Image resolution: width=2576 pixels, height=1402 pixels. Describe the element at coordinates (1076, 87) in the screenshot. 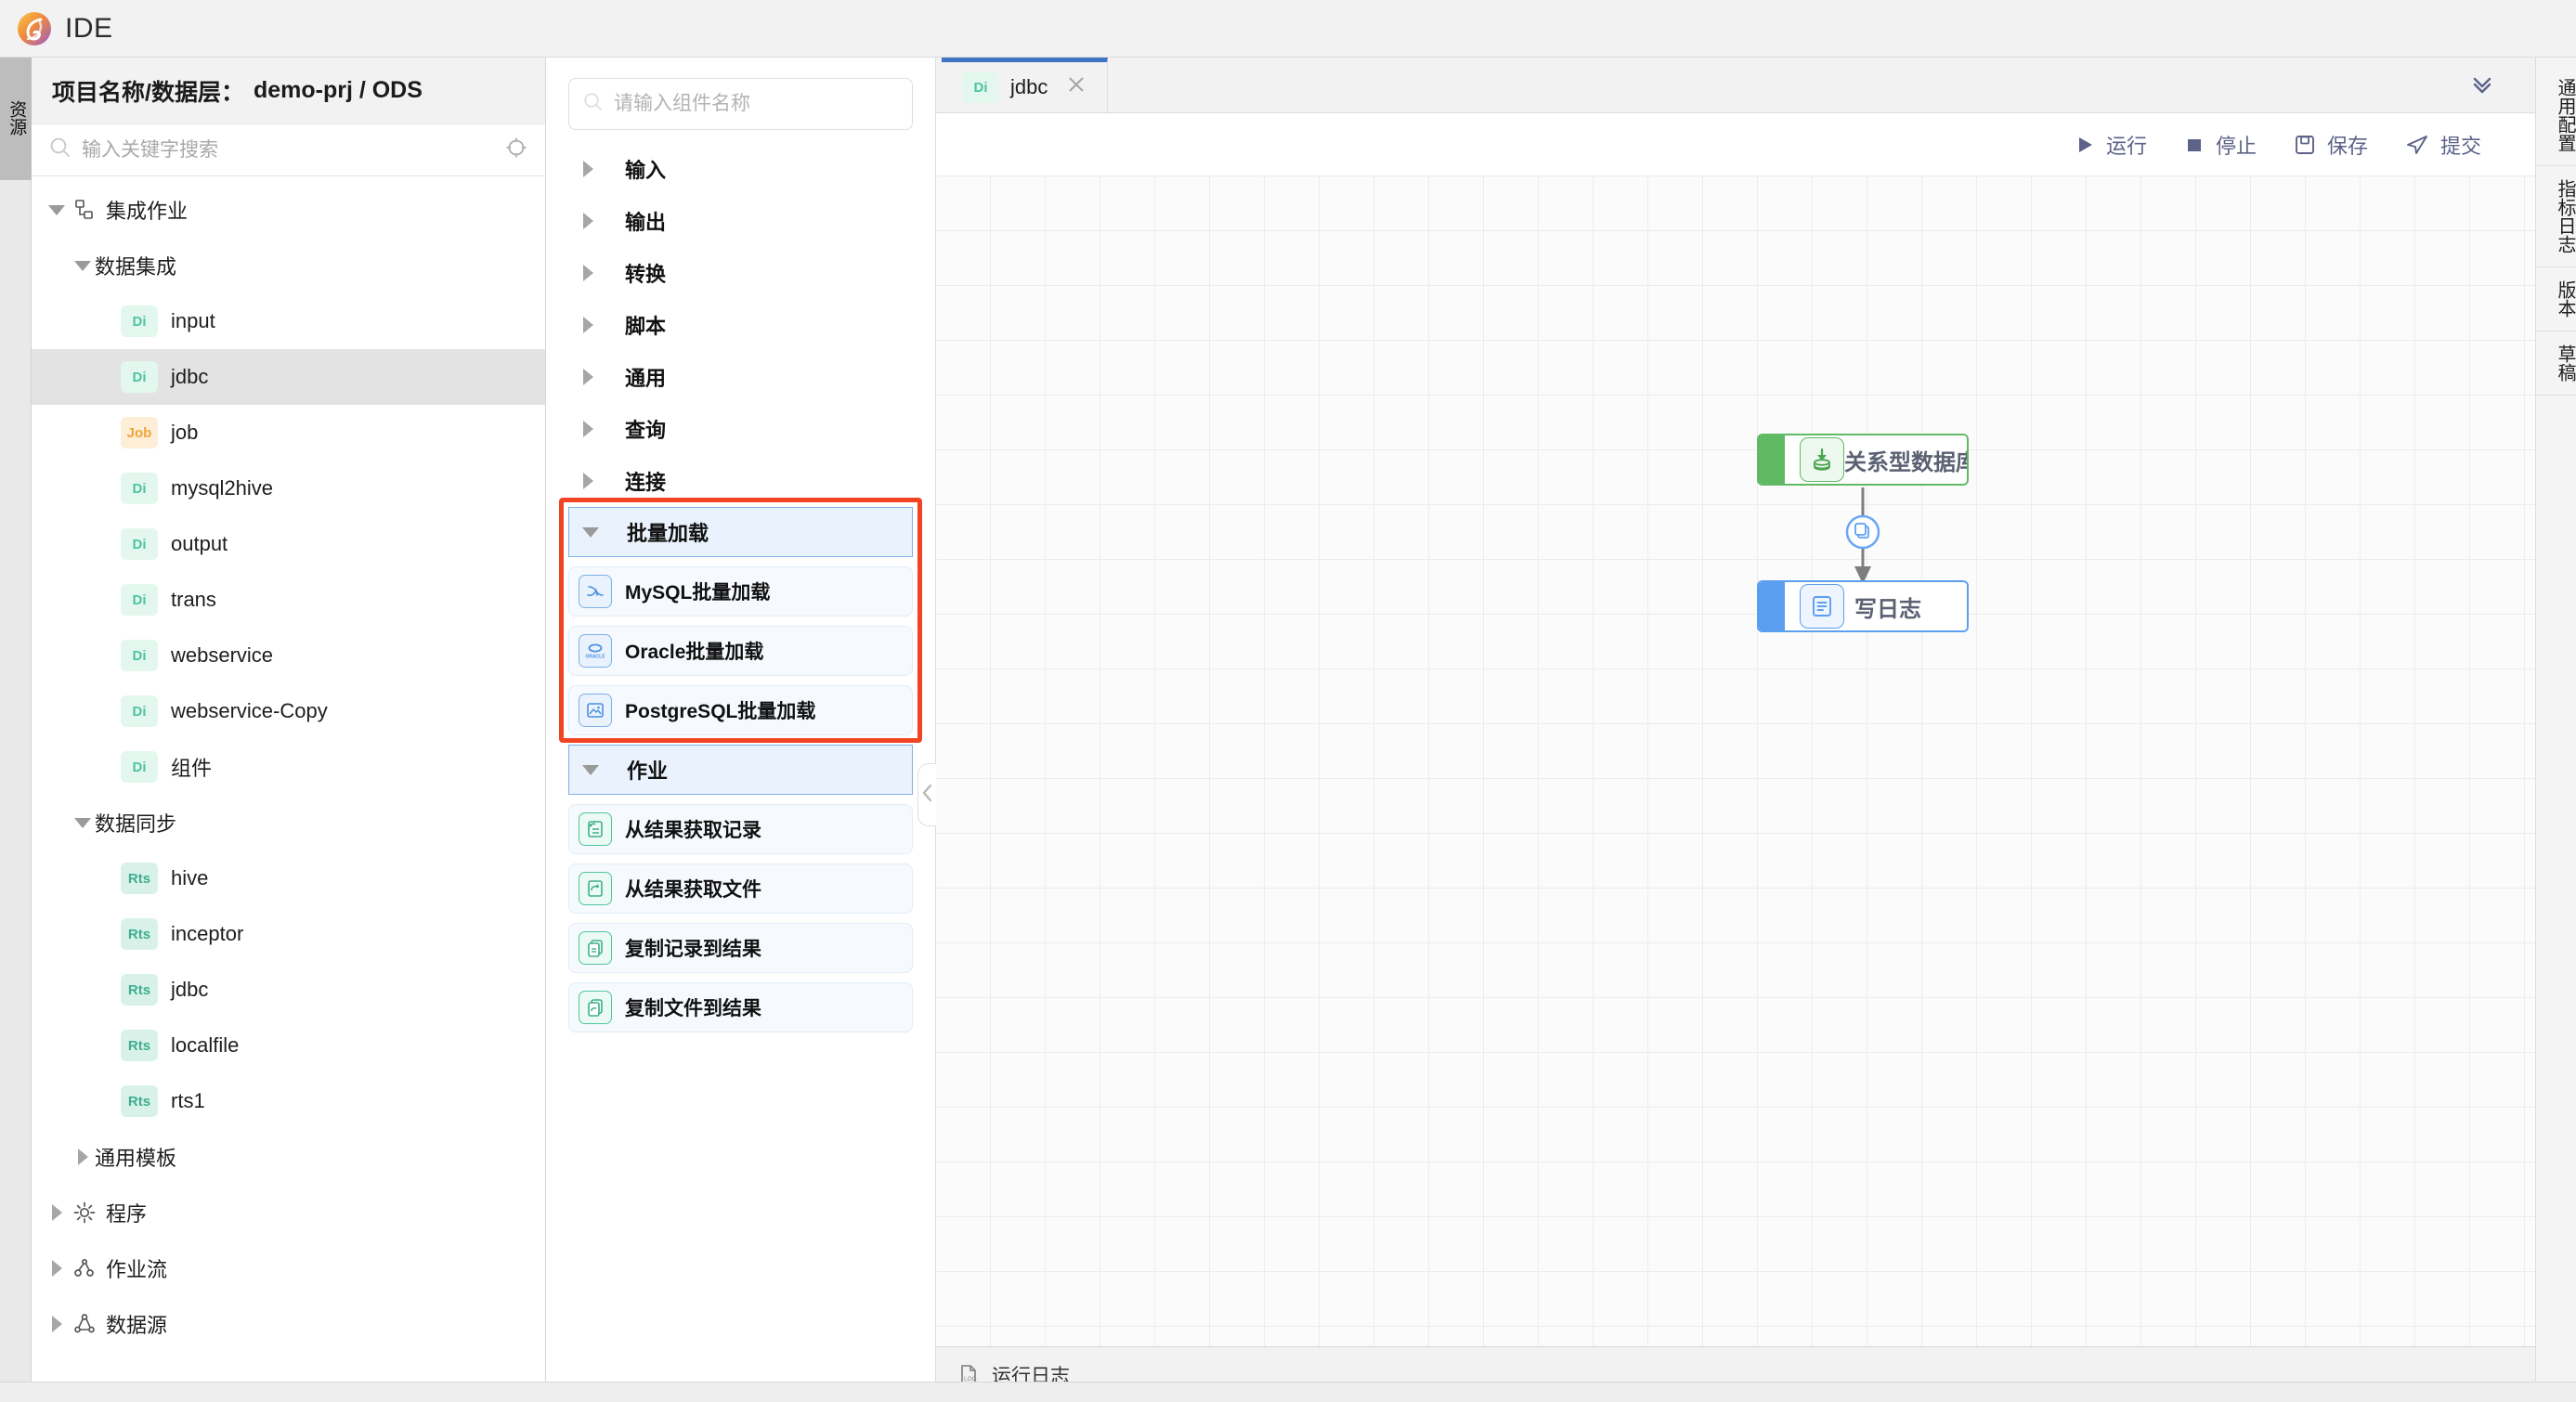

I see `close-icon` at that location.